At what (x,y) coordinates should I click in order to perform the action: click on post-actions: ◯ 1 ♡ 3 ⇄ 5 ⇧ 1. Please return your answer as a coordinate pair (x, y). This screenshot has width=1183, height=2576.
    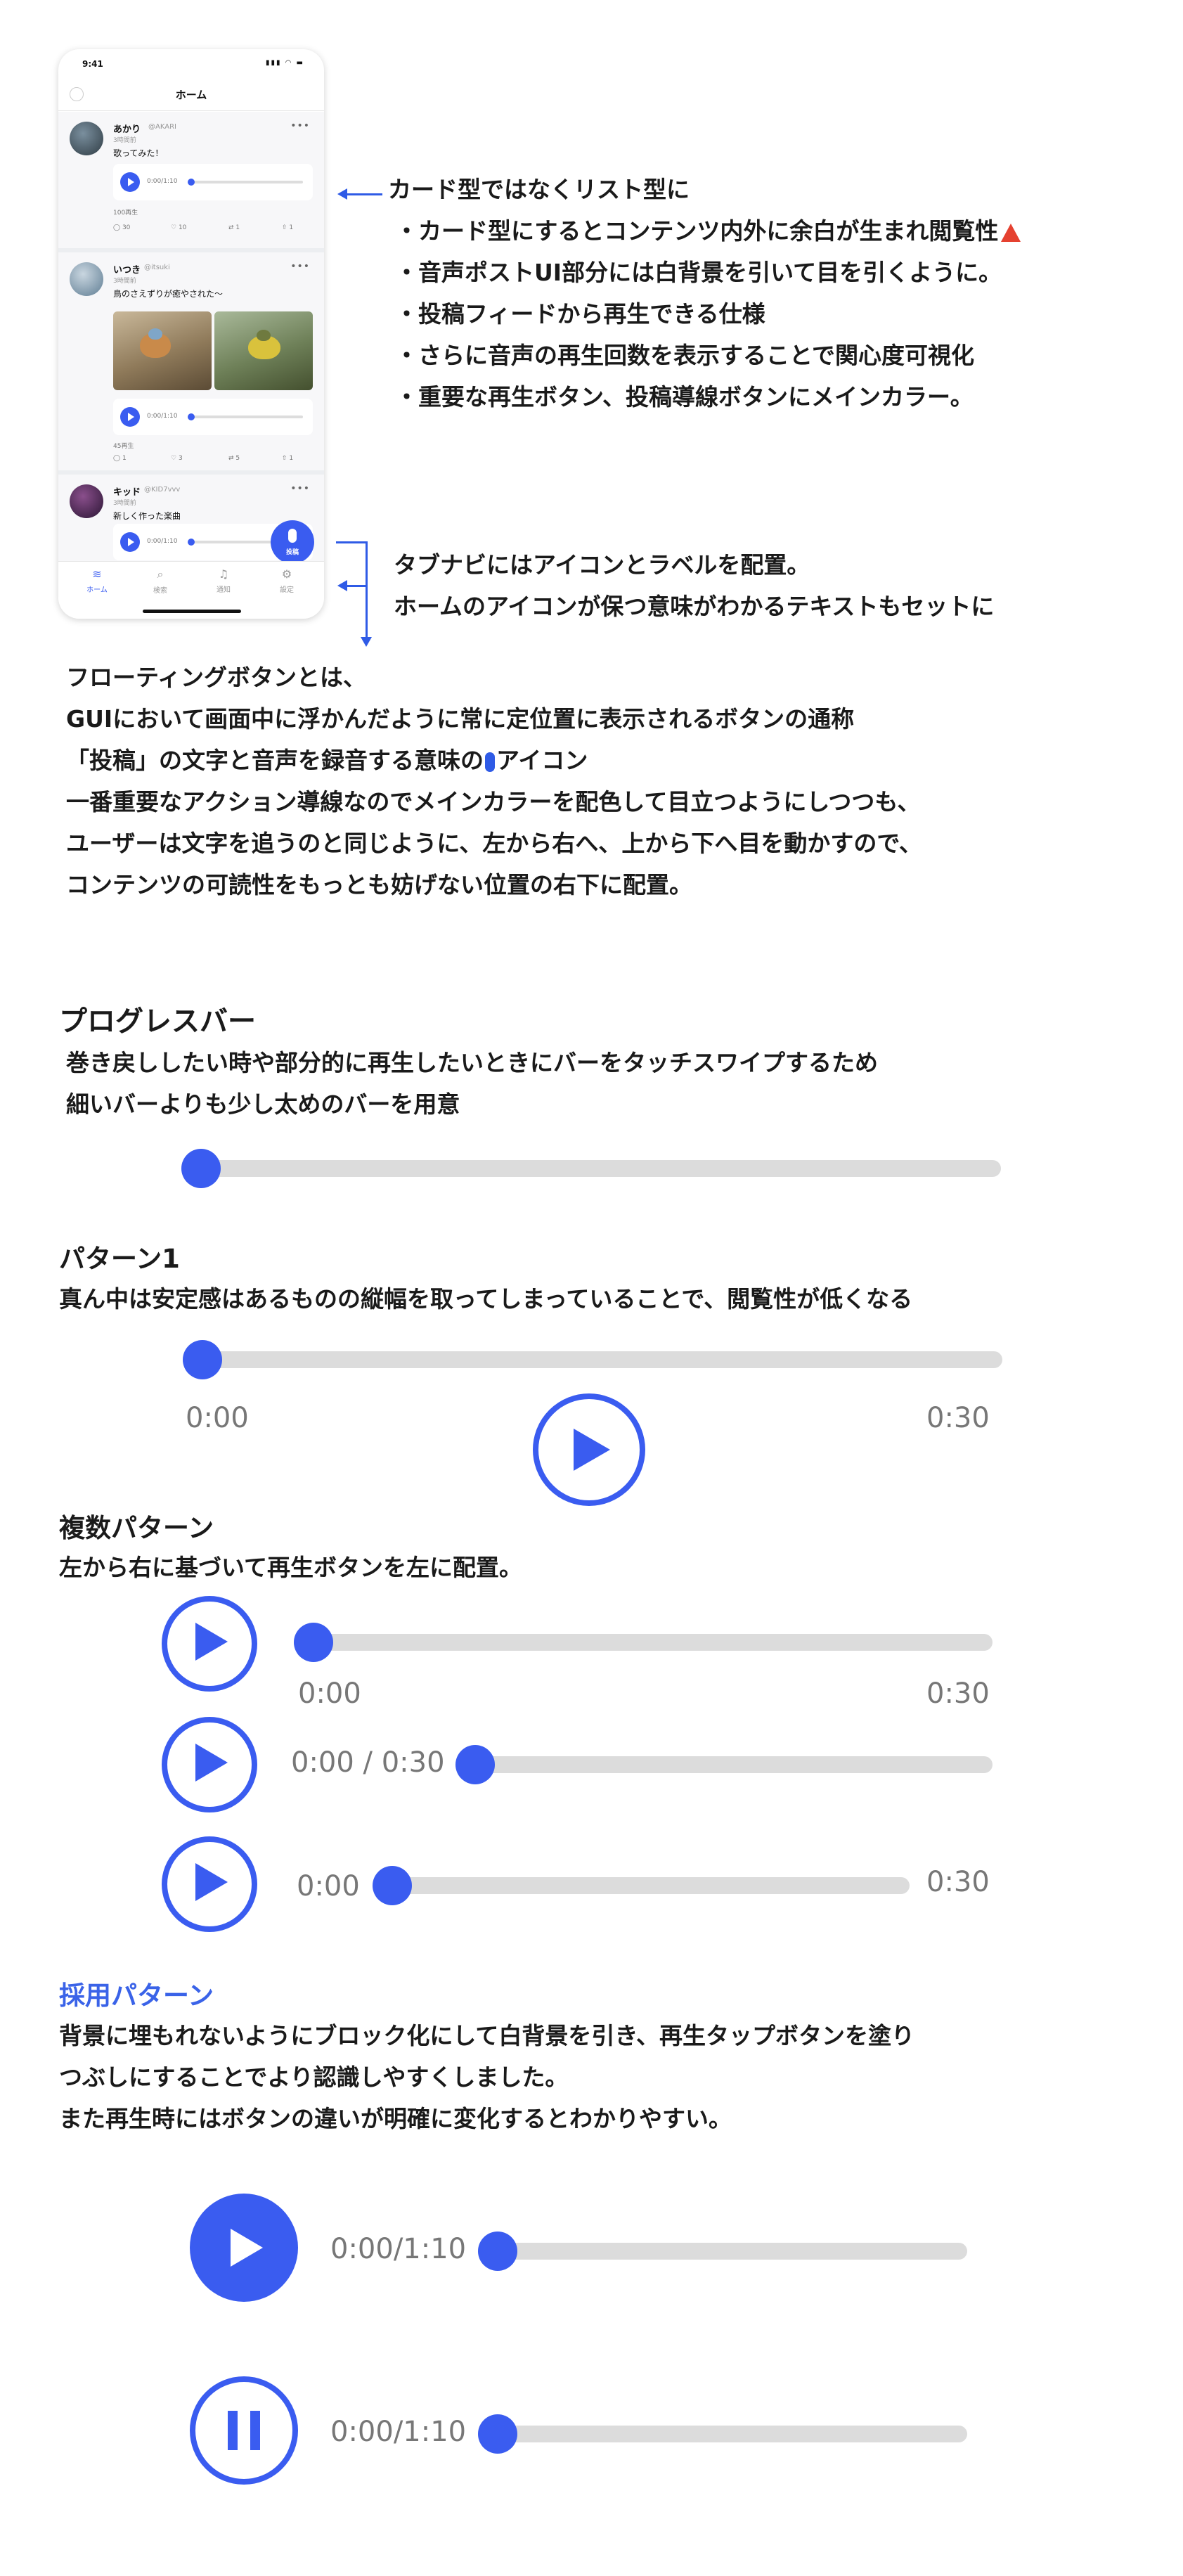
    Looking at the image, I should click on (213, 460).